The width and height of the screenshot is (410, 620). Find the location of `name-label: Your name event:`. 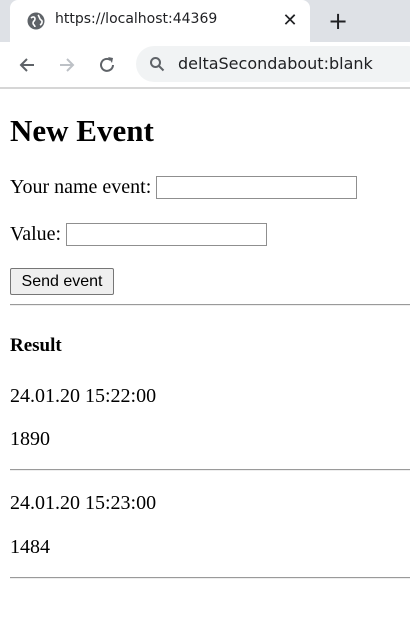

name-label: Your name event: is located at coordinates (81, 187).